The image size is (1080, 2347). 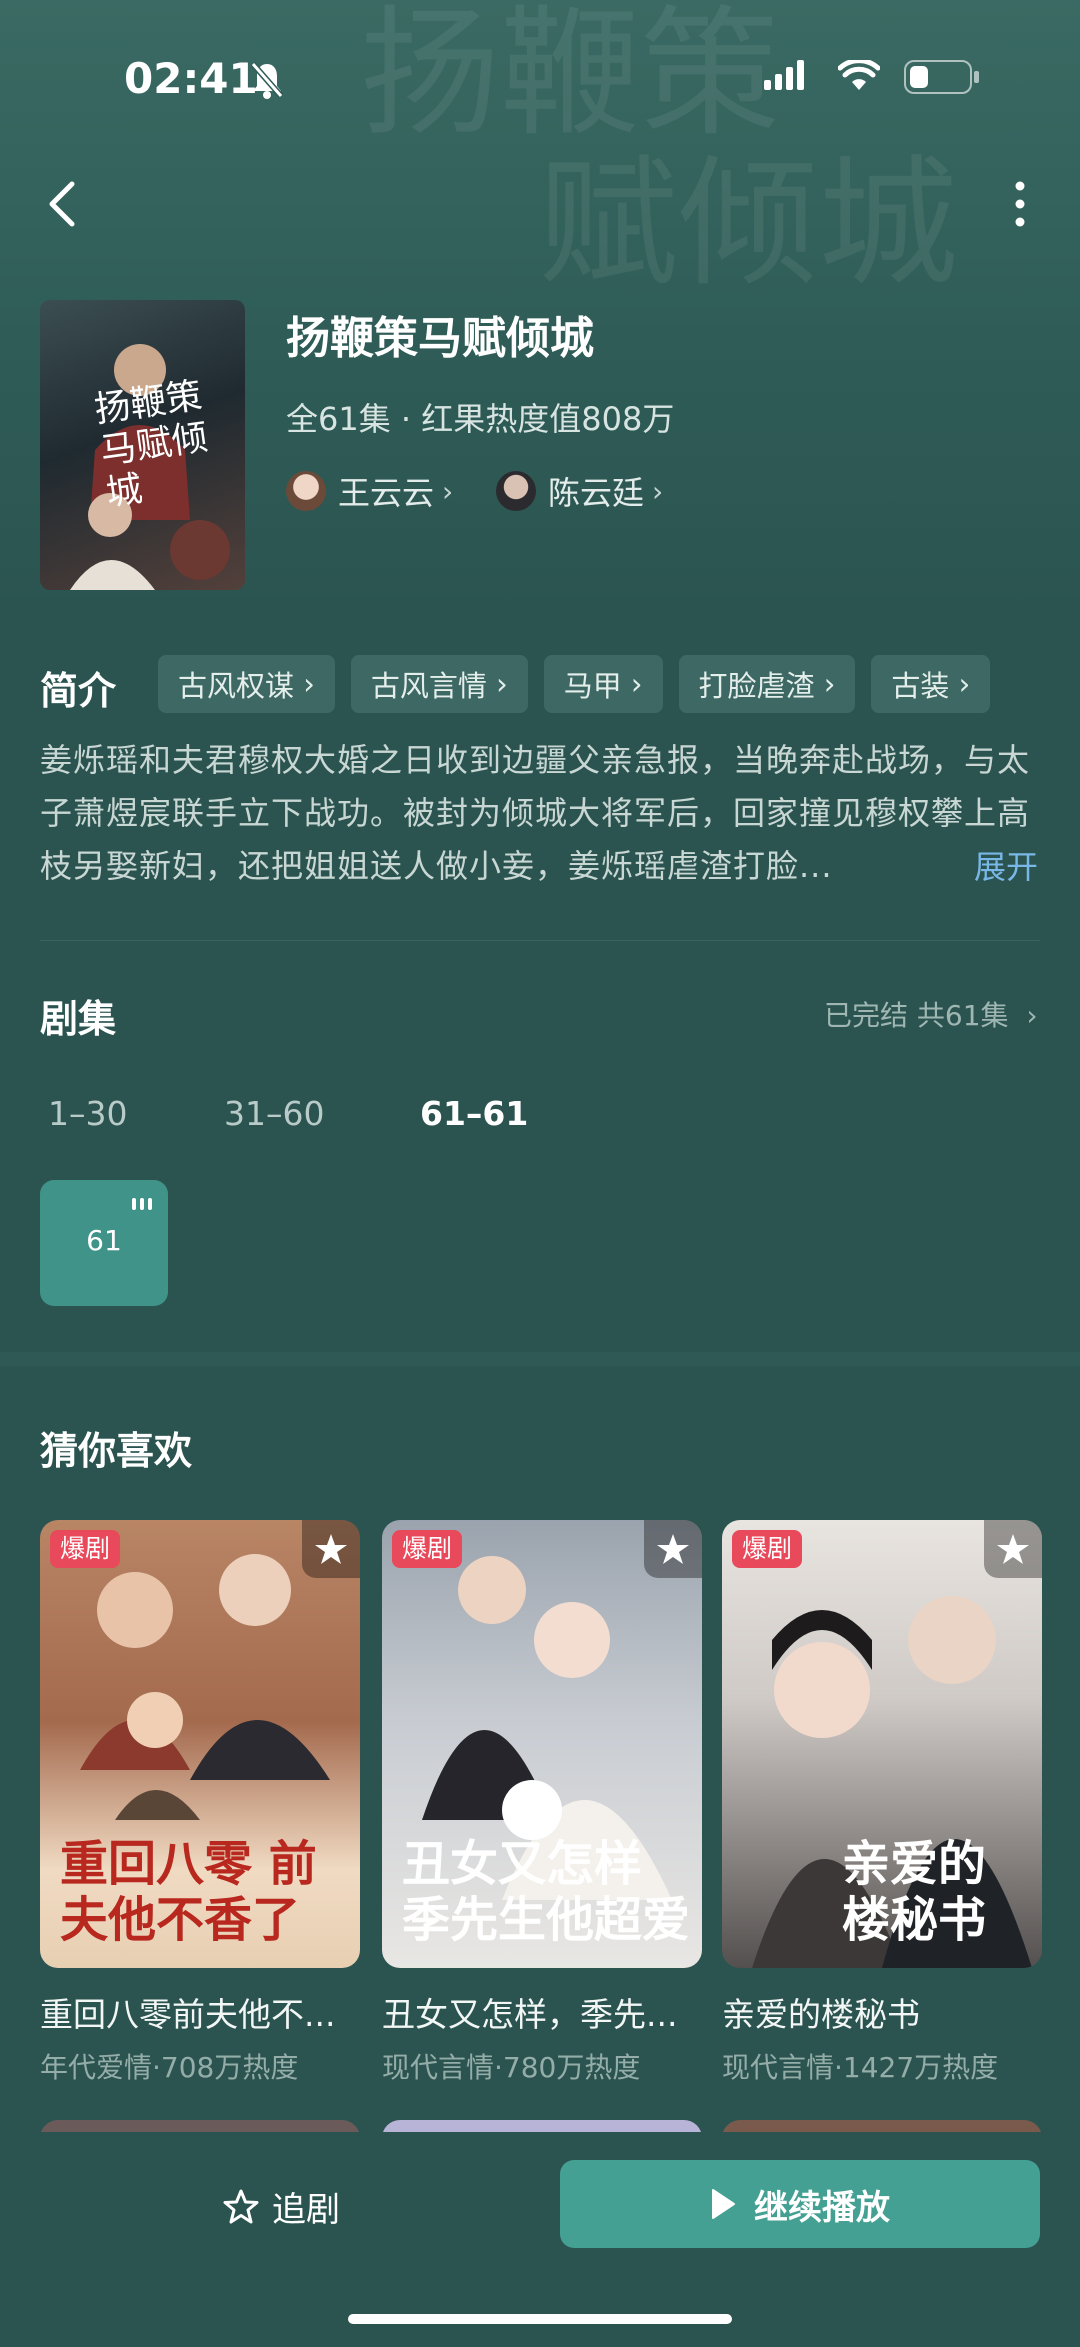 I want to click on recommend-card: 爆剧 亲爱的楼秘书, so click(x=882, y=1744).